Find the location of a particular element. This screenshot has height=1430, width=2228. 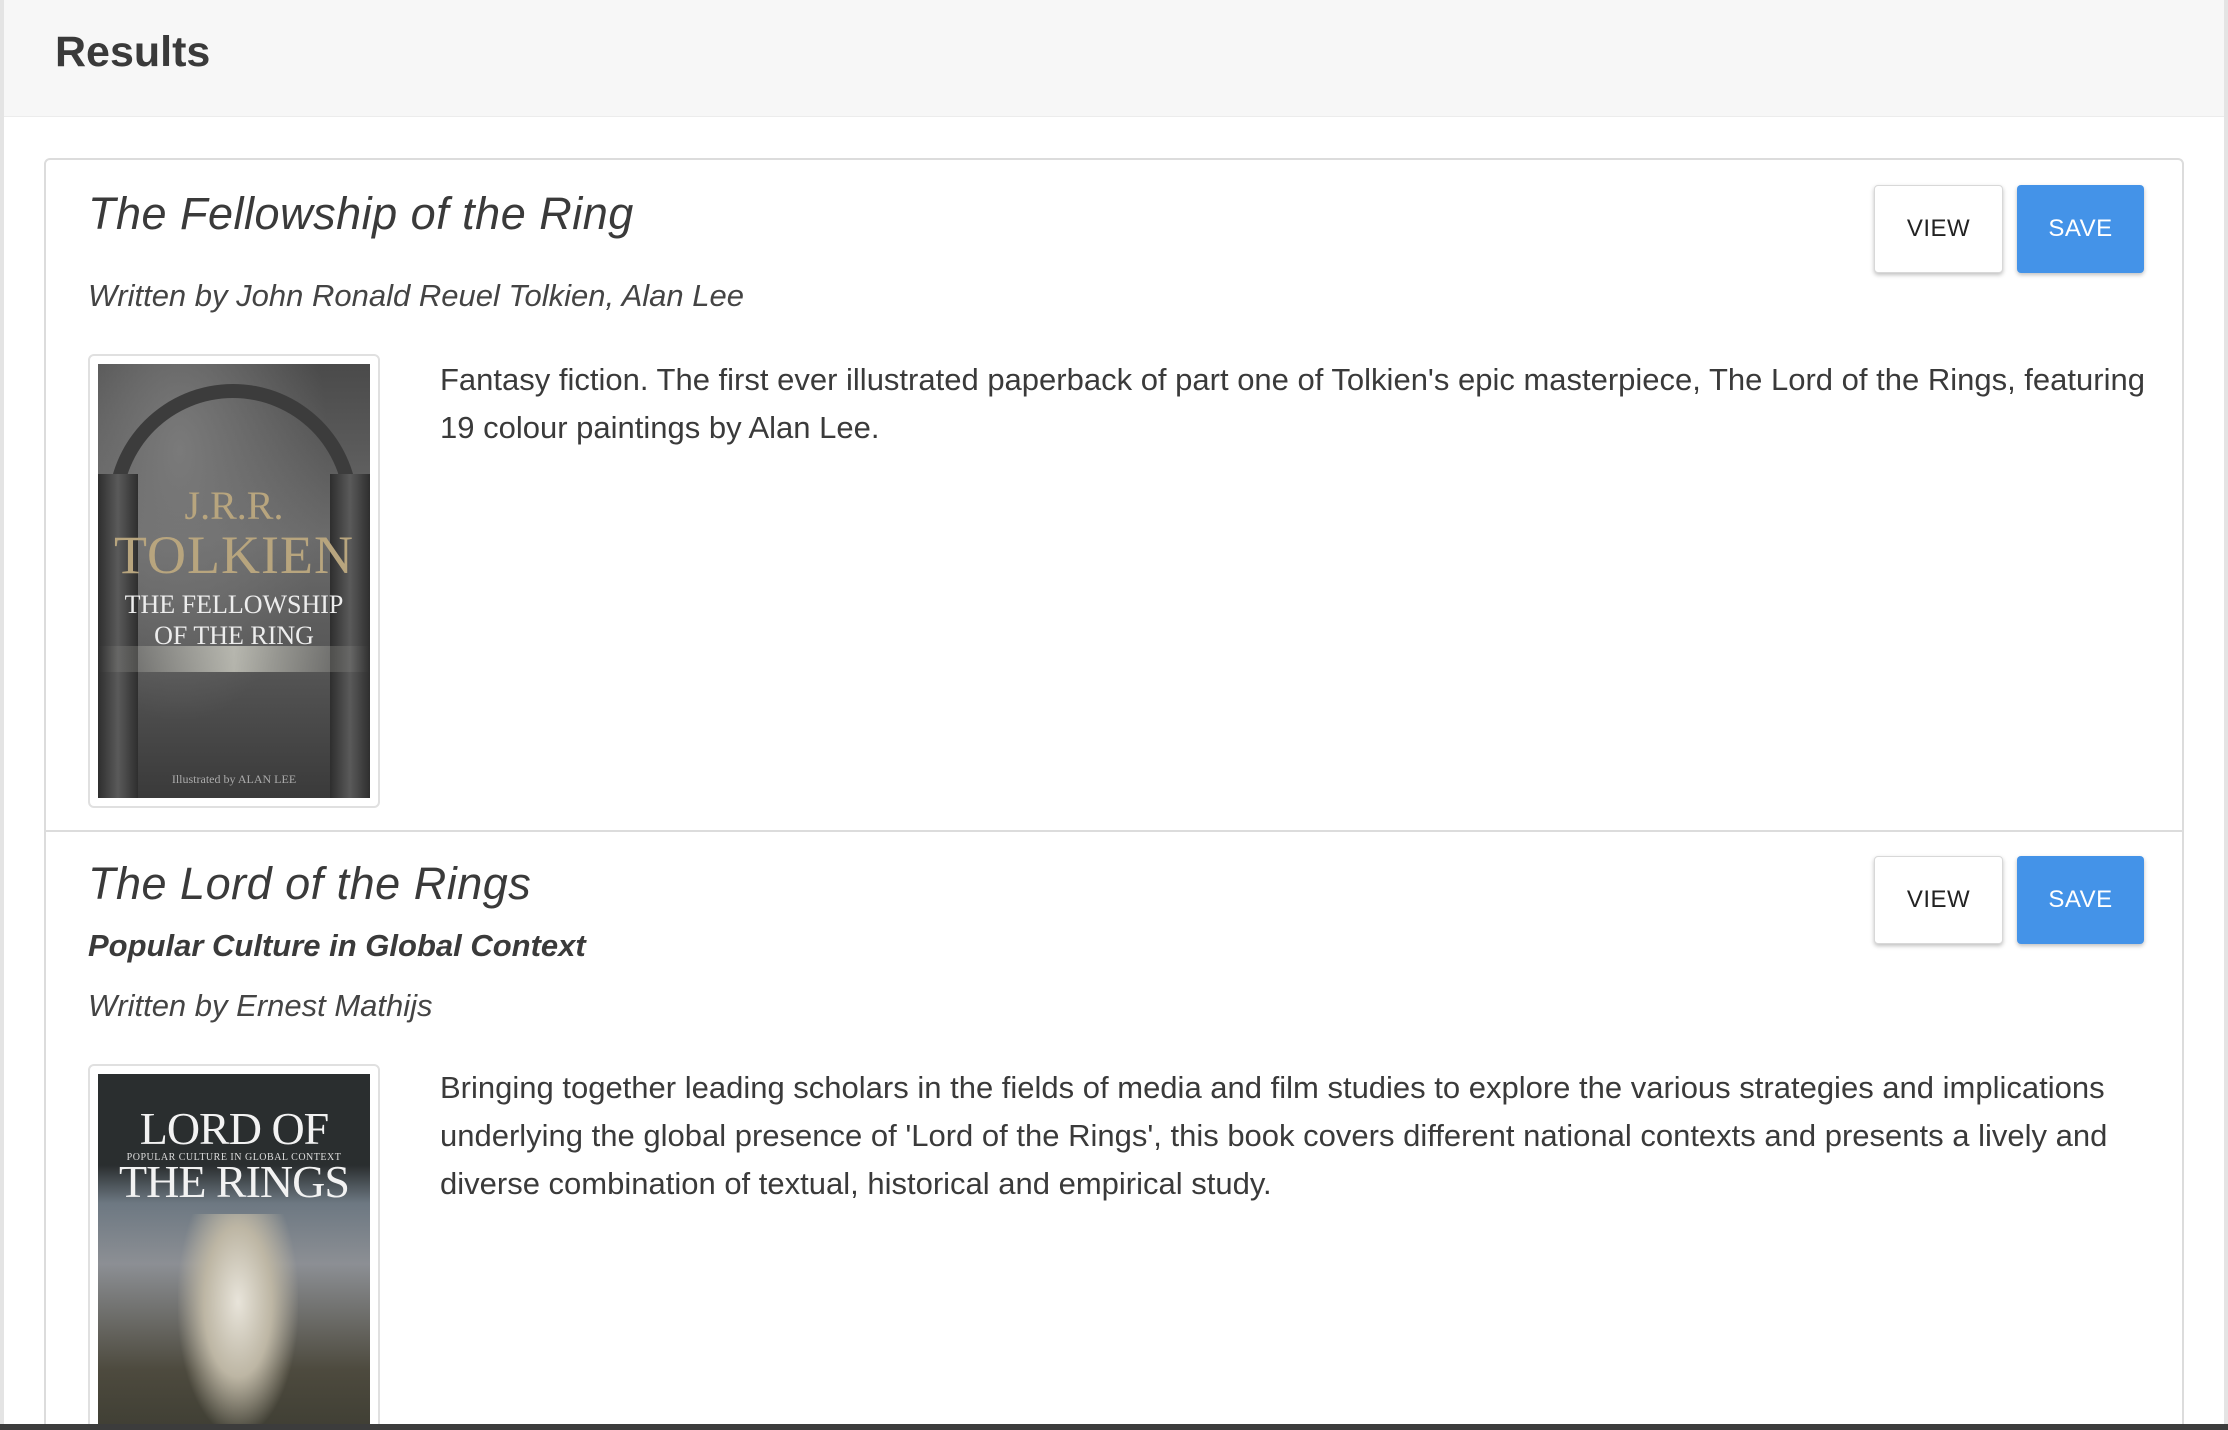

cover-subtitle: POPULAR CULTURE IN GLOBAL CONTEXT is located at coordinates (234, 1157).